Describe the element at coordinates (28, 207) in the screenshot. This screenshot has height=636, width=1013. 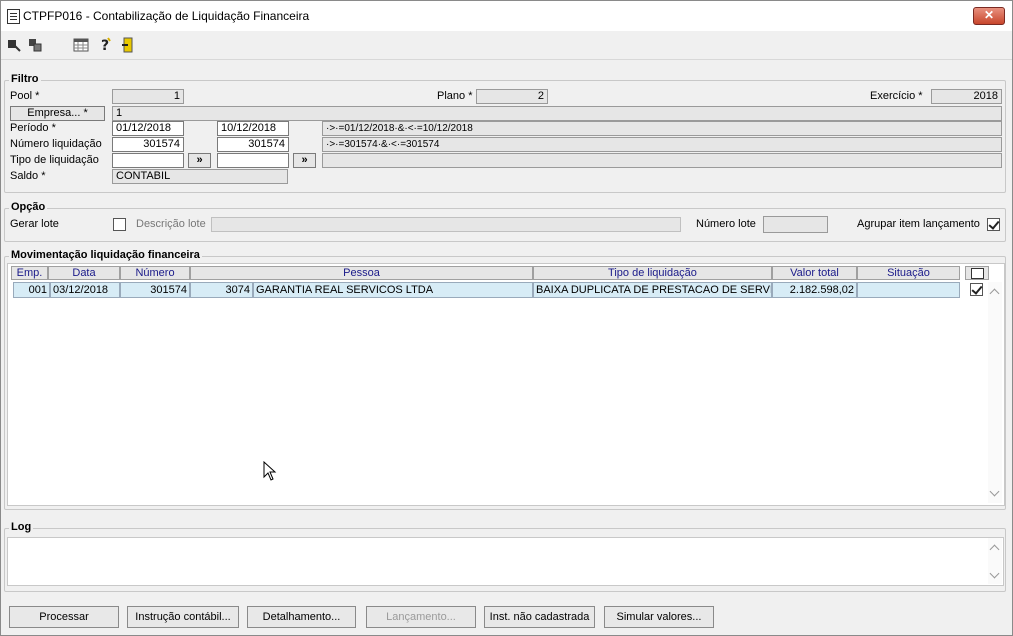
I see `opcao-title: Opção` at that location.